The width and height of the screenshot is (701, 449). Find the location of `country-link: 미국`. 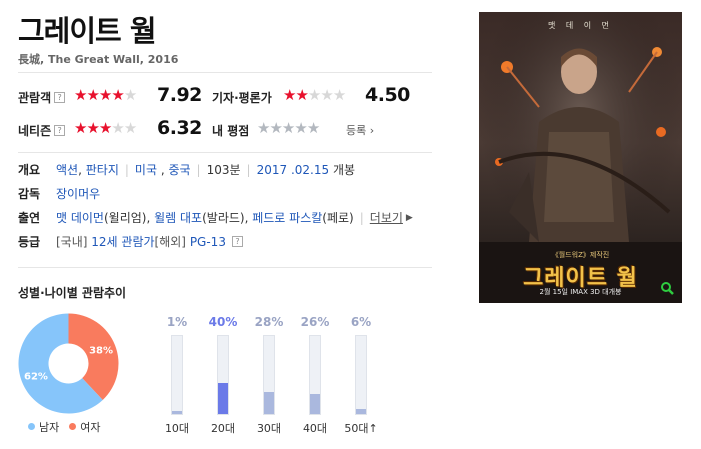

country-link: 미국 is located at coordinates (146, 169).